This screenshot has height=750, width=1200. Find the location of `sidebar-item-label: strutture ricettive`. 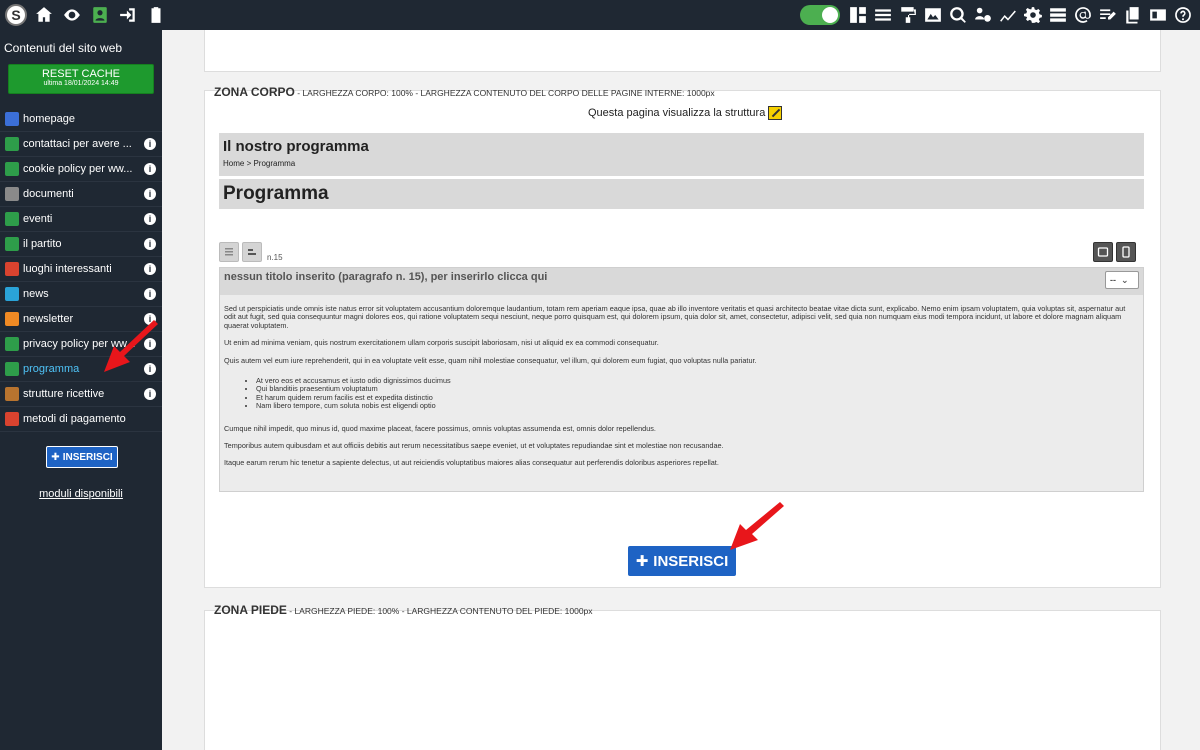

sidebar-item-label: strutture ricettive is located at coordinates (64, 394).